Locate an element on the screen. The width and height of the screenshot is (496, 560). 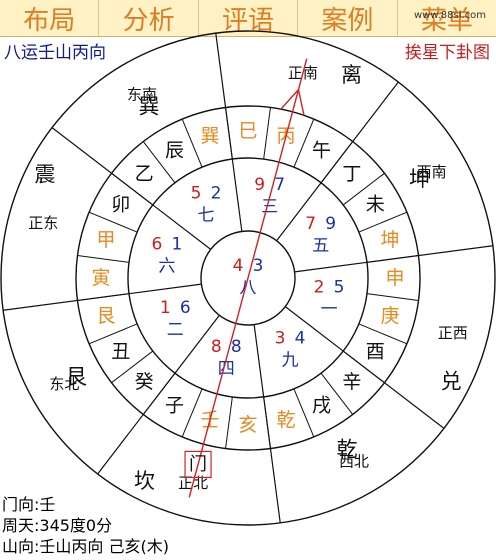
mountain-label: 癸 is located at coordinates (144, 382).